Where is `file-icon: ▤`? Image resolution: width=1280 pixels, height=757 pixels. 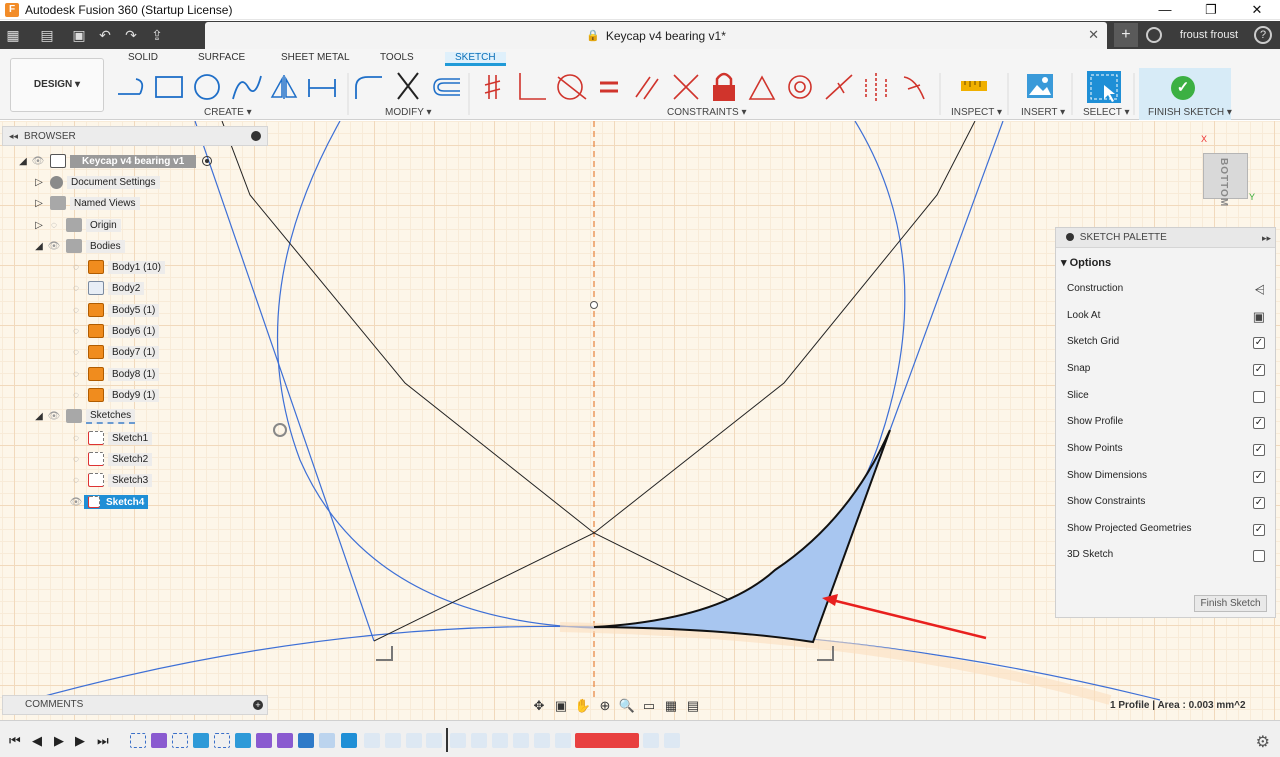
file-icon: ▤ is located at coordinates (47, 35).